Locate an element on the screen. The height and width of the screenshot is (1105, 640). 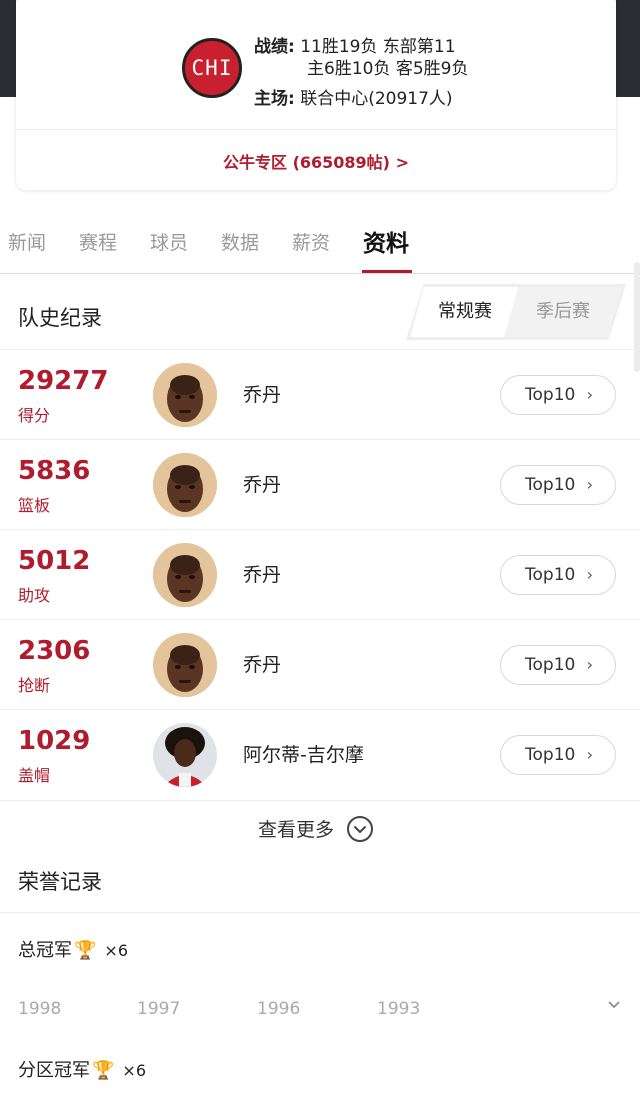
team-logo: CHI is located at coordinates (212, 68).